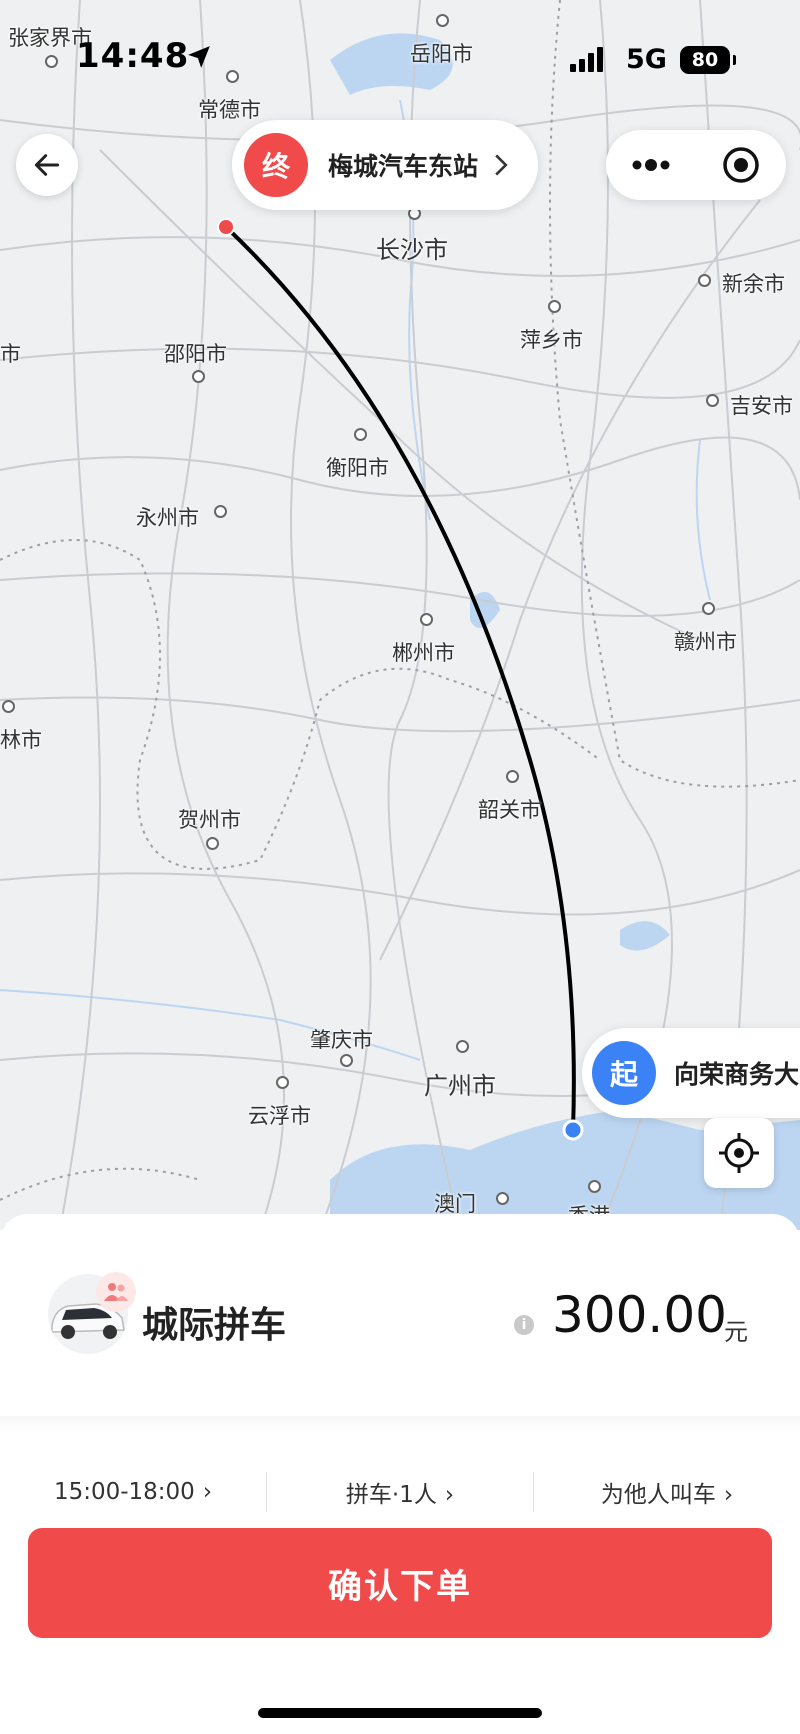  I want to click on status-time: 14:48, so click(133, 56).